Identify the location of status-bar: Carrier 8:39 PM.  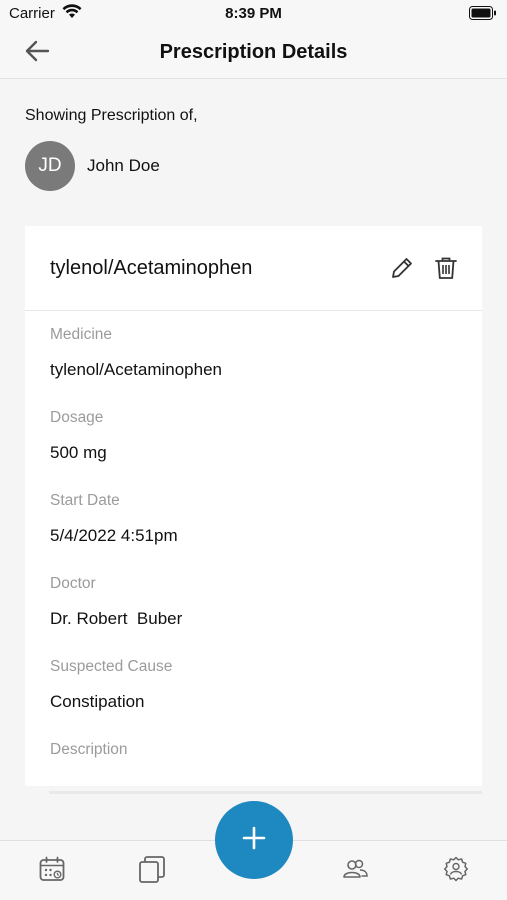
(253, 14).